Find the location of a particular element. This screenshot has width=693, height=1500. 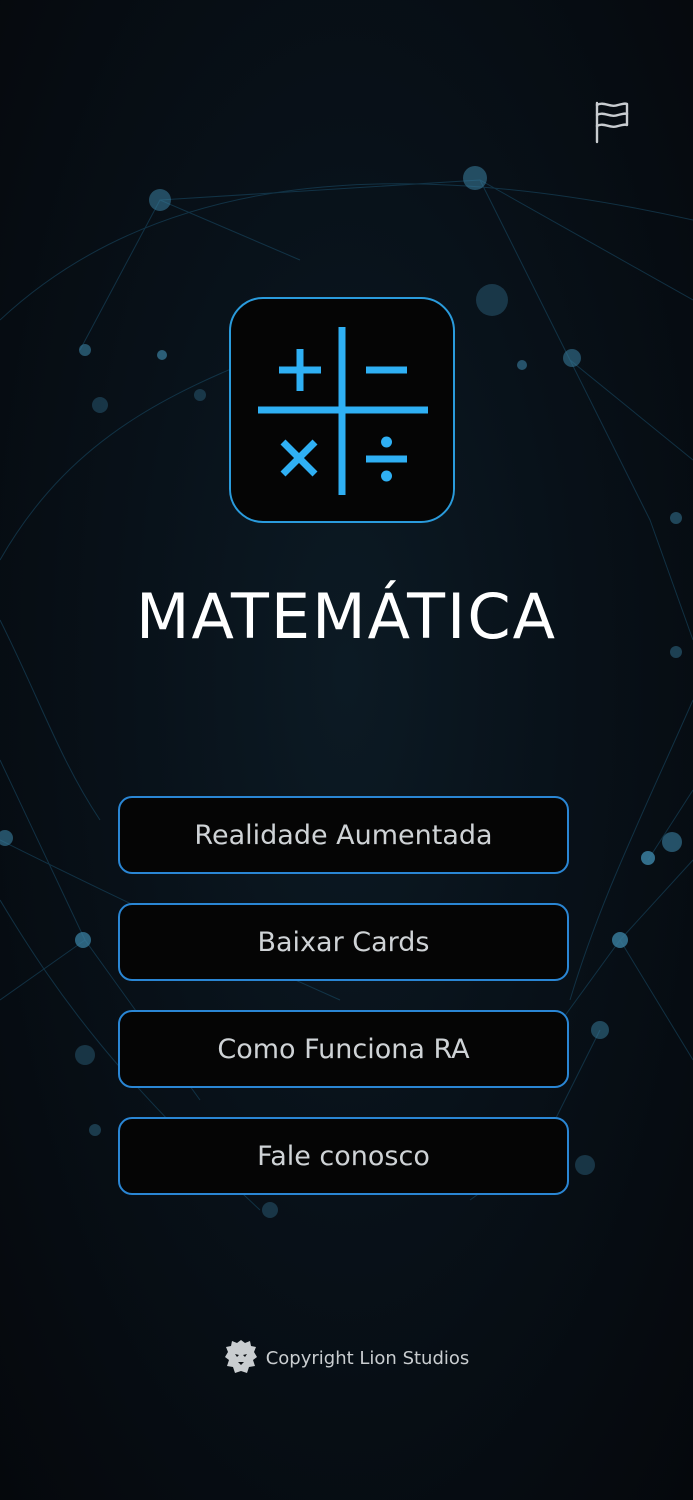

footer: Copyright Lion Studios is located at coordinates (346, 1358).